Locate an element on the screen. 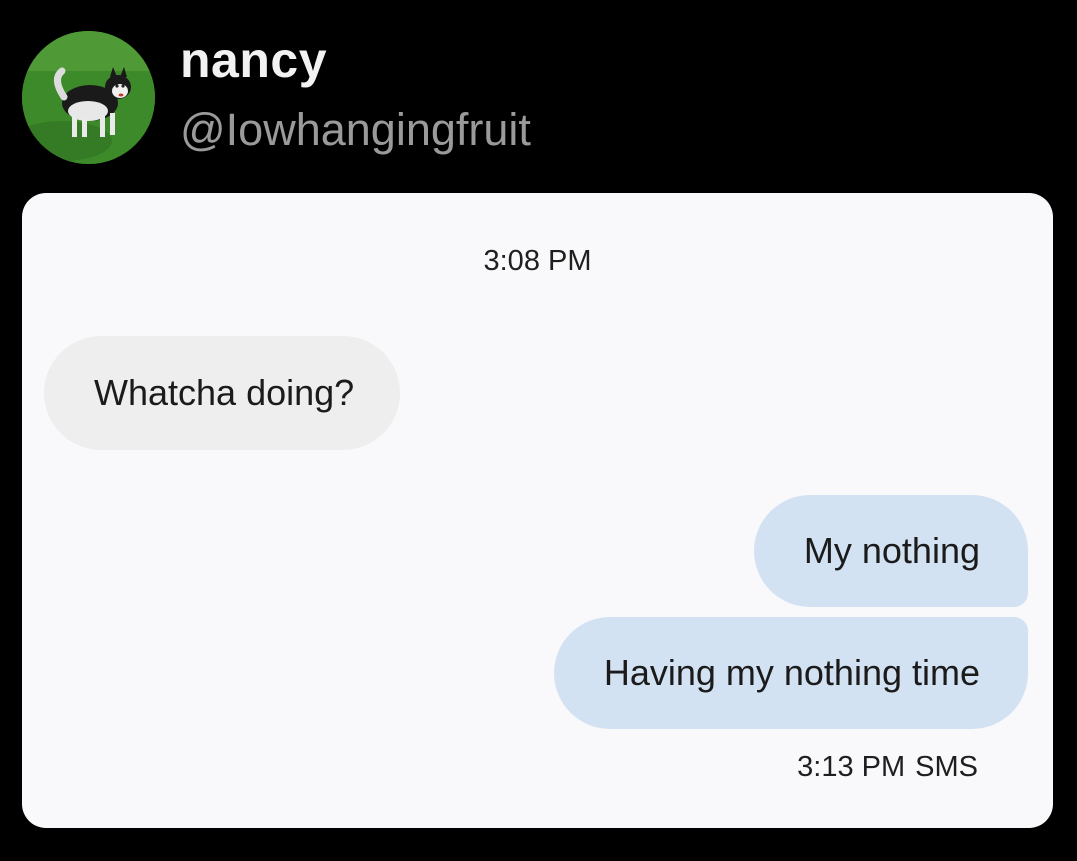  message-text: Having my nothing time is located at coordinates (791, 672).